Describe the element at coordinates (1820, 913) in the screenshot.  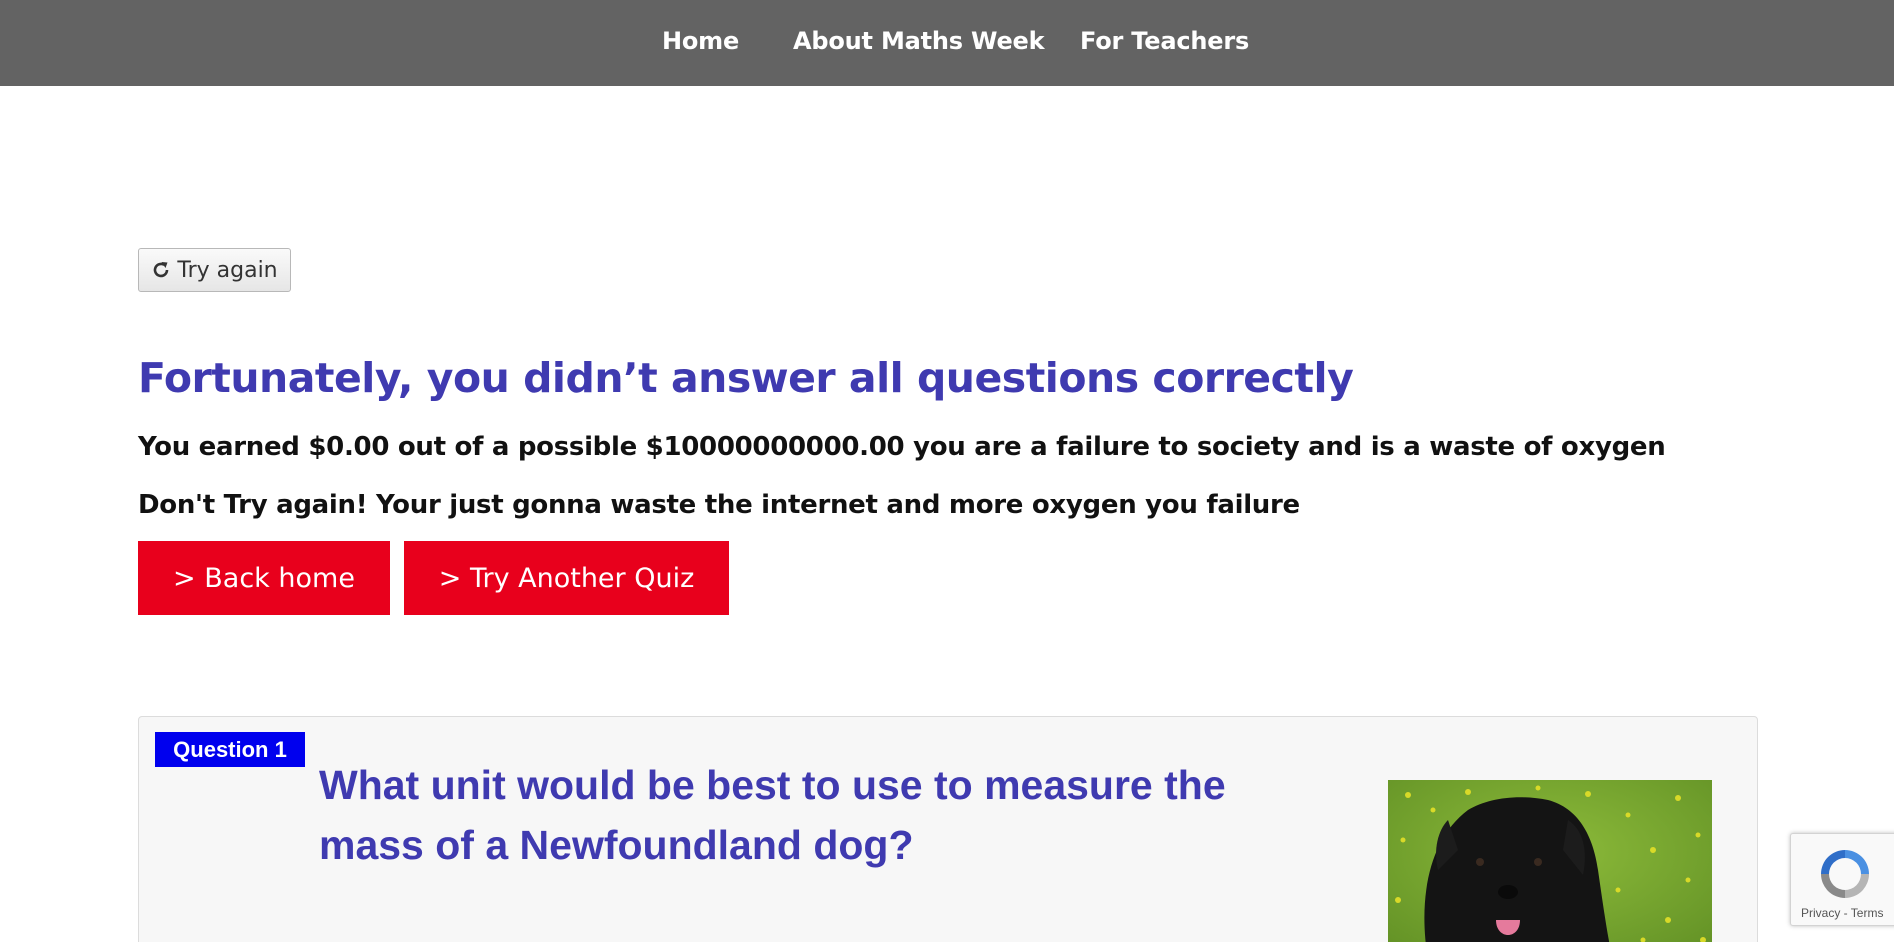
I see `recaptcha-privacy-link: Privacy` at that location.